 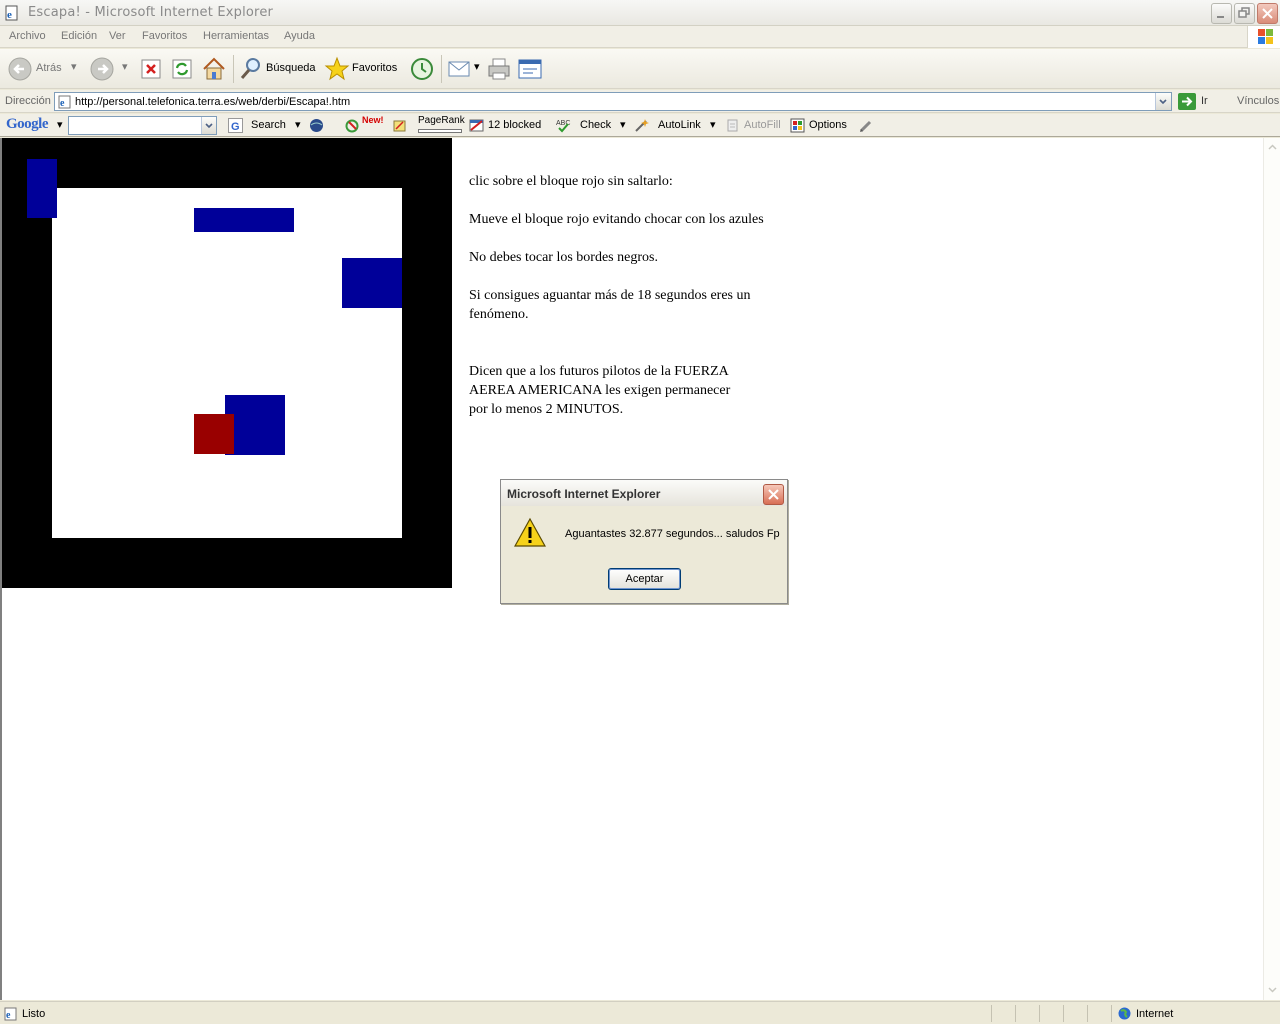 I want to click on back-button-label: Atrás, so click(x=49, y=68).